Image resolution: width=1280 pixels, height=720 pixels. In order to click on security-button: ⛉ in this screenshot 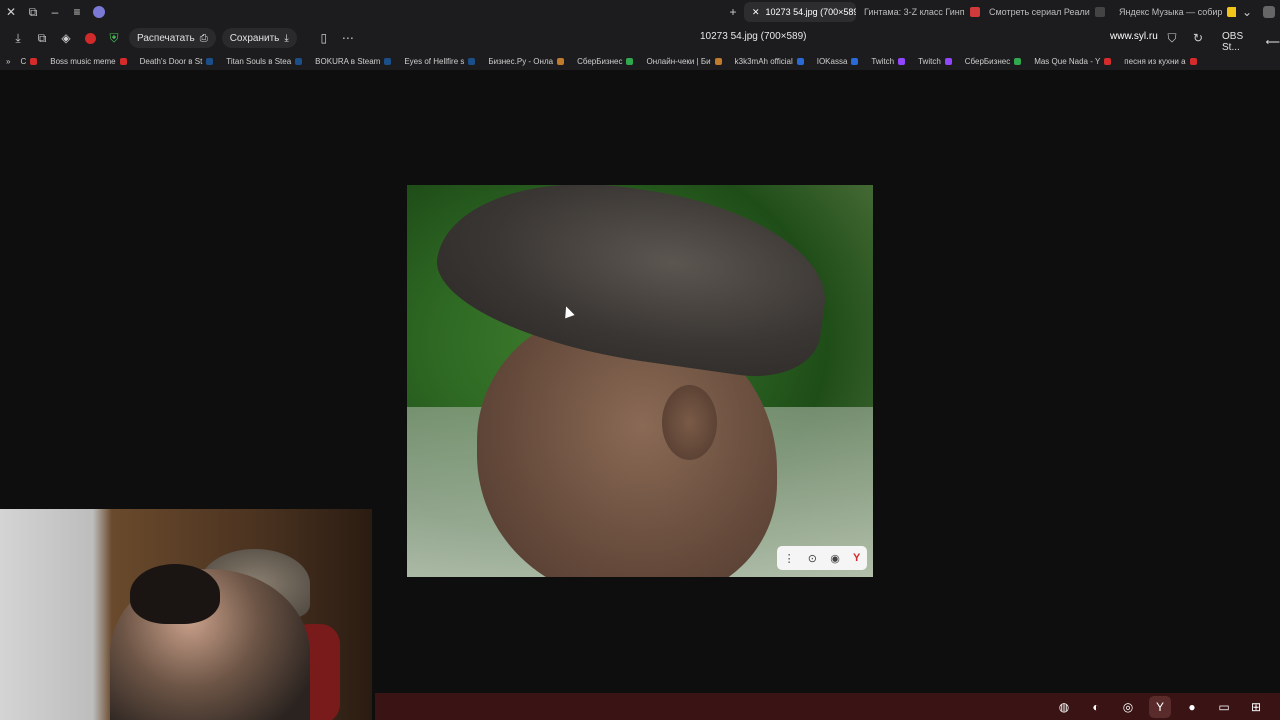, I will do `click(1172, 38)`.